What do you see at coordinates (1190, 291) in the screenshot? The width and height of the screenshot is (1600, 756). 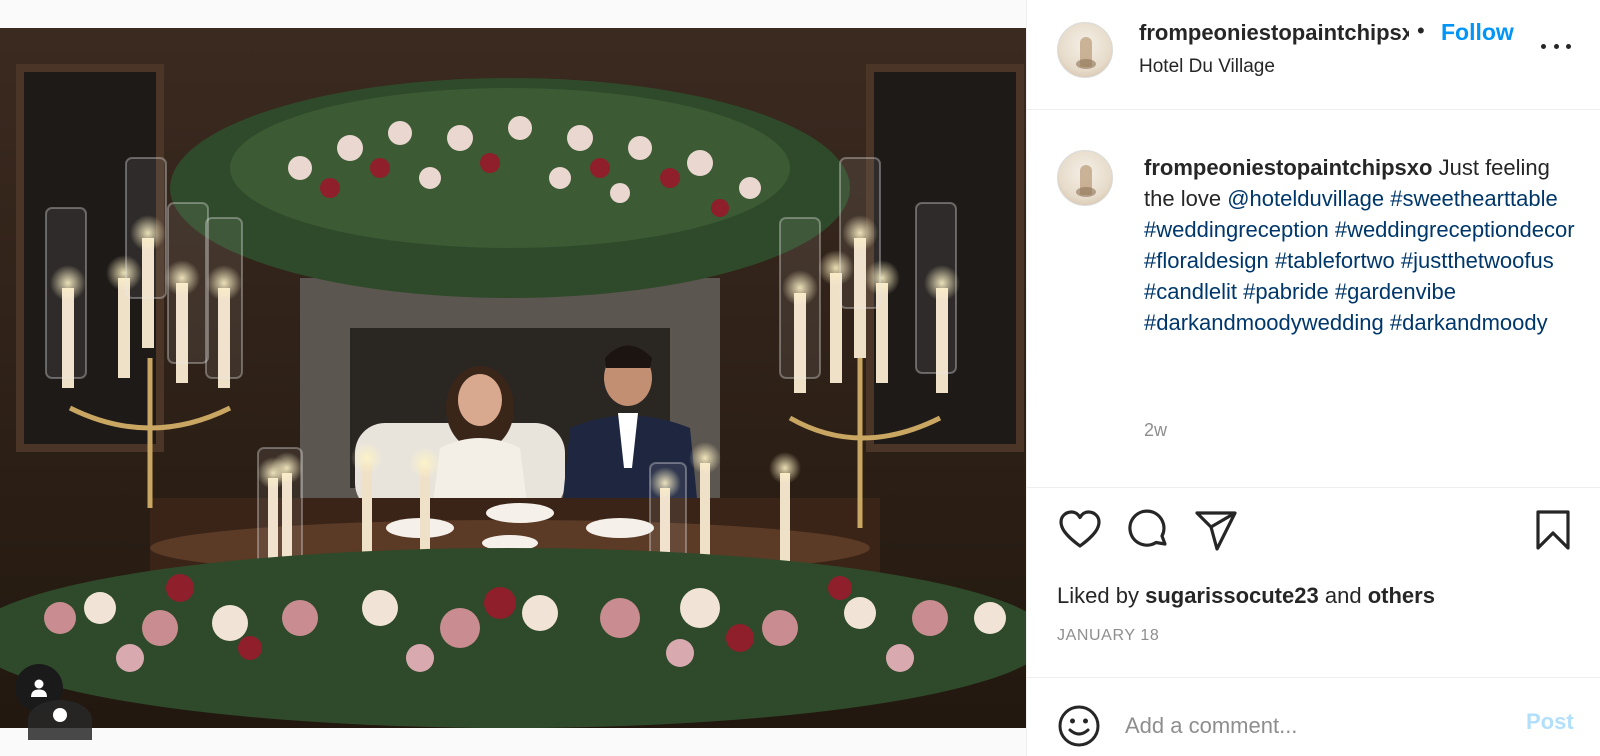 I see `hashtag-link: #candlelit` at bounding box center [1190, 291].